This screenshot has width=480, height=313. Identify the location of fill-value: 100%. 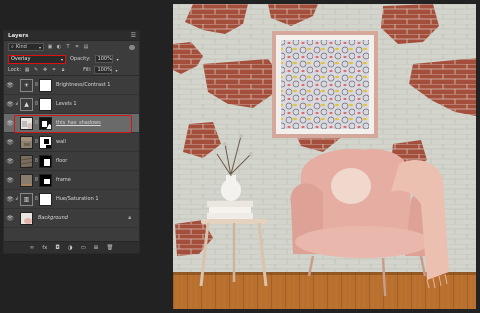
(104, 70).